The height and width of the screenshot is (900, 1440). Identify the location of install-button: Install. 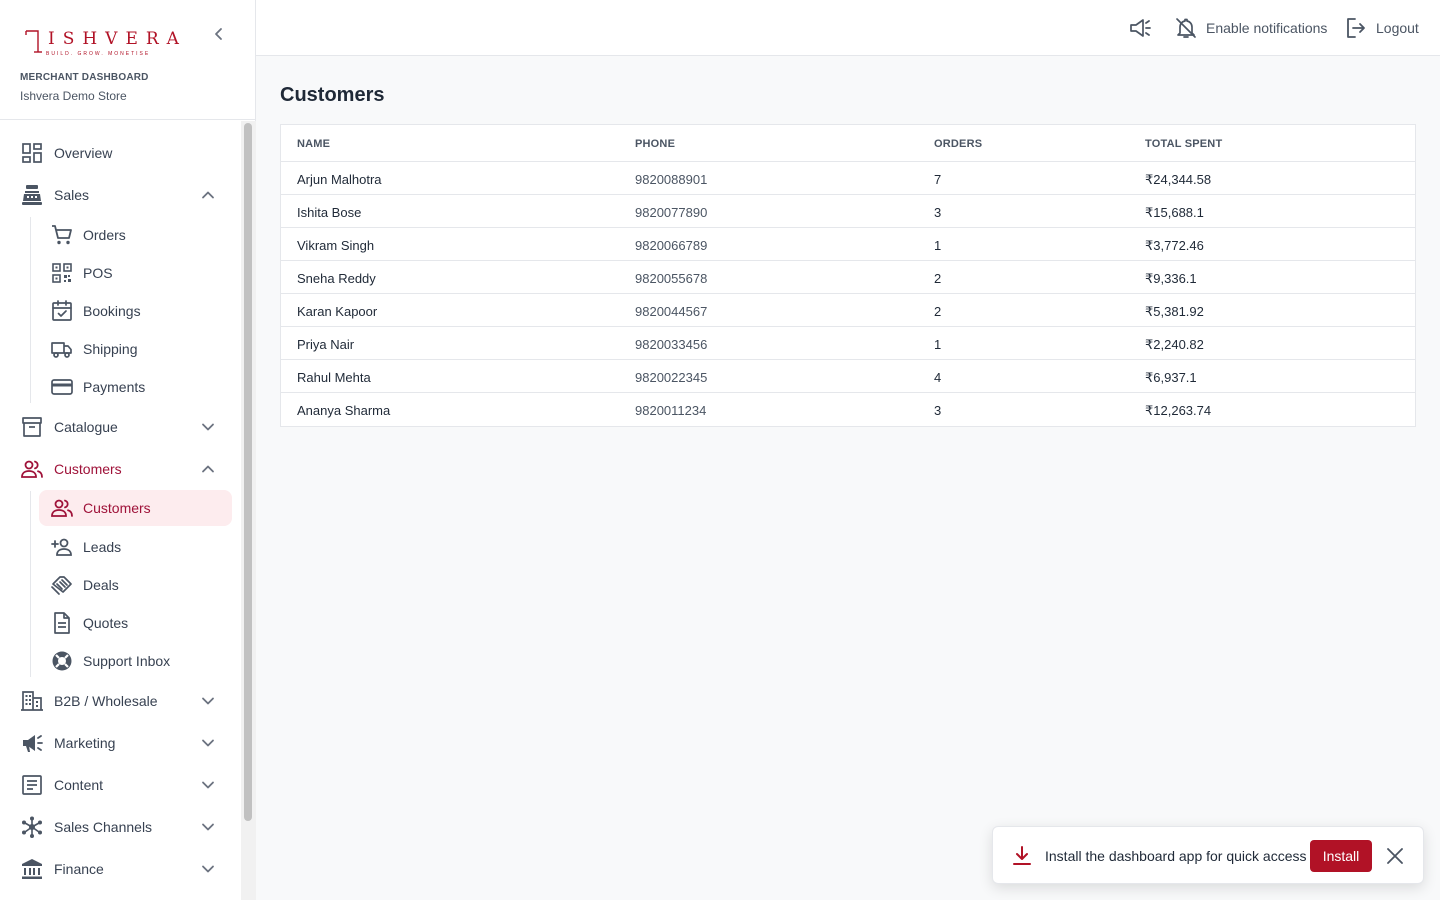
(1341, 856).